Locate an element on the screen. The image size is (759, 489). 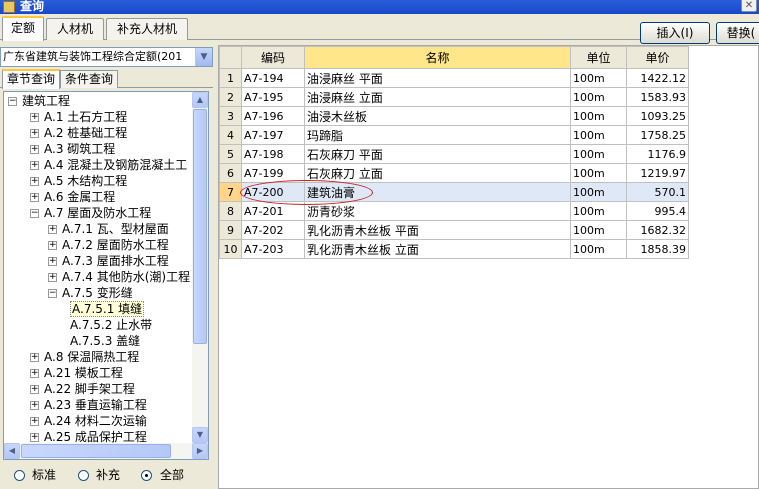
scroll-left-icon: ◀ is located at coordinates (12, 451).